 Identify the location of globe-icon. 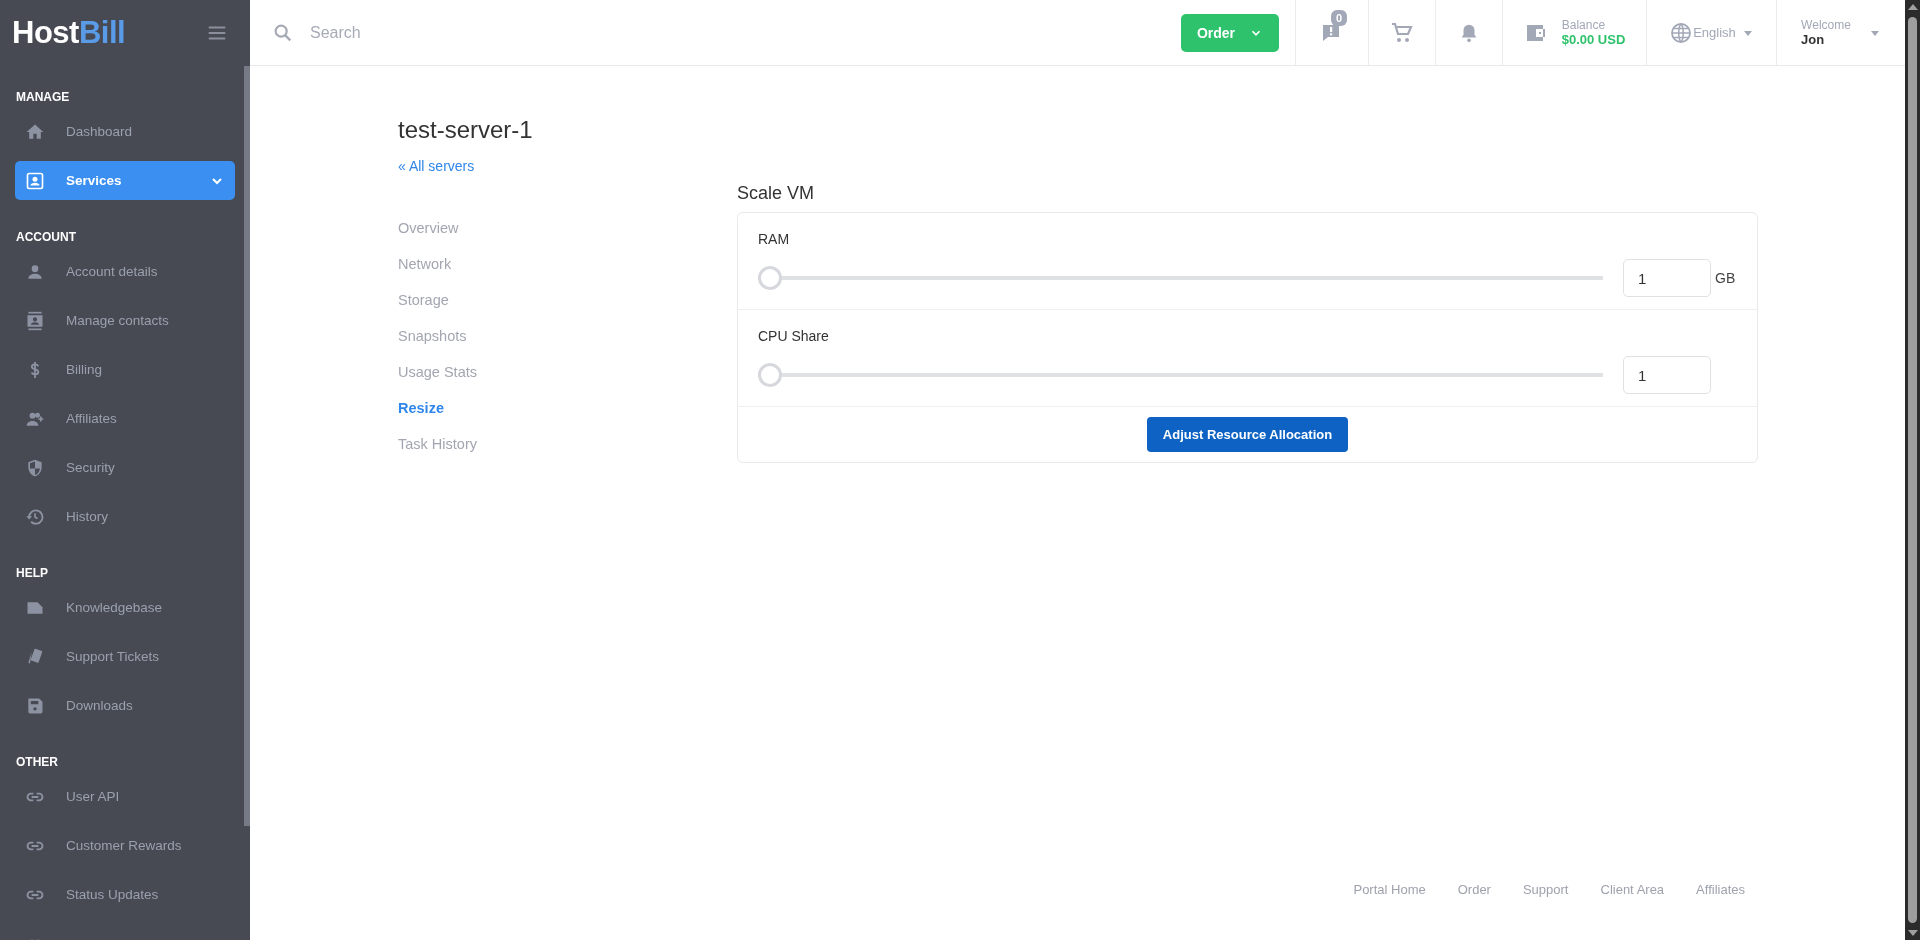
(1681, 32).